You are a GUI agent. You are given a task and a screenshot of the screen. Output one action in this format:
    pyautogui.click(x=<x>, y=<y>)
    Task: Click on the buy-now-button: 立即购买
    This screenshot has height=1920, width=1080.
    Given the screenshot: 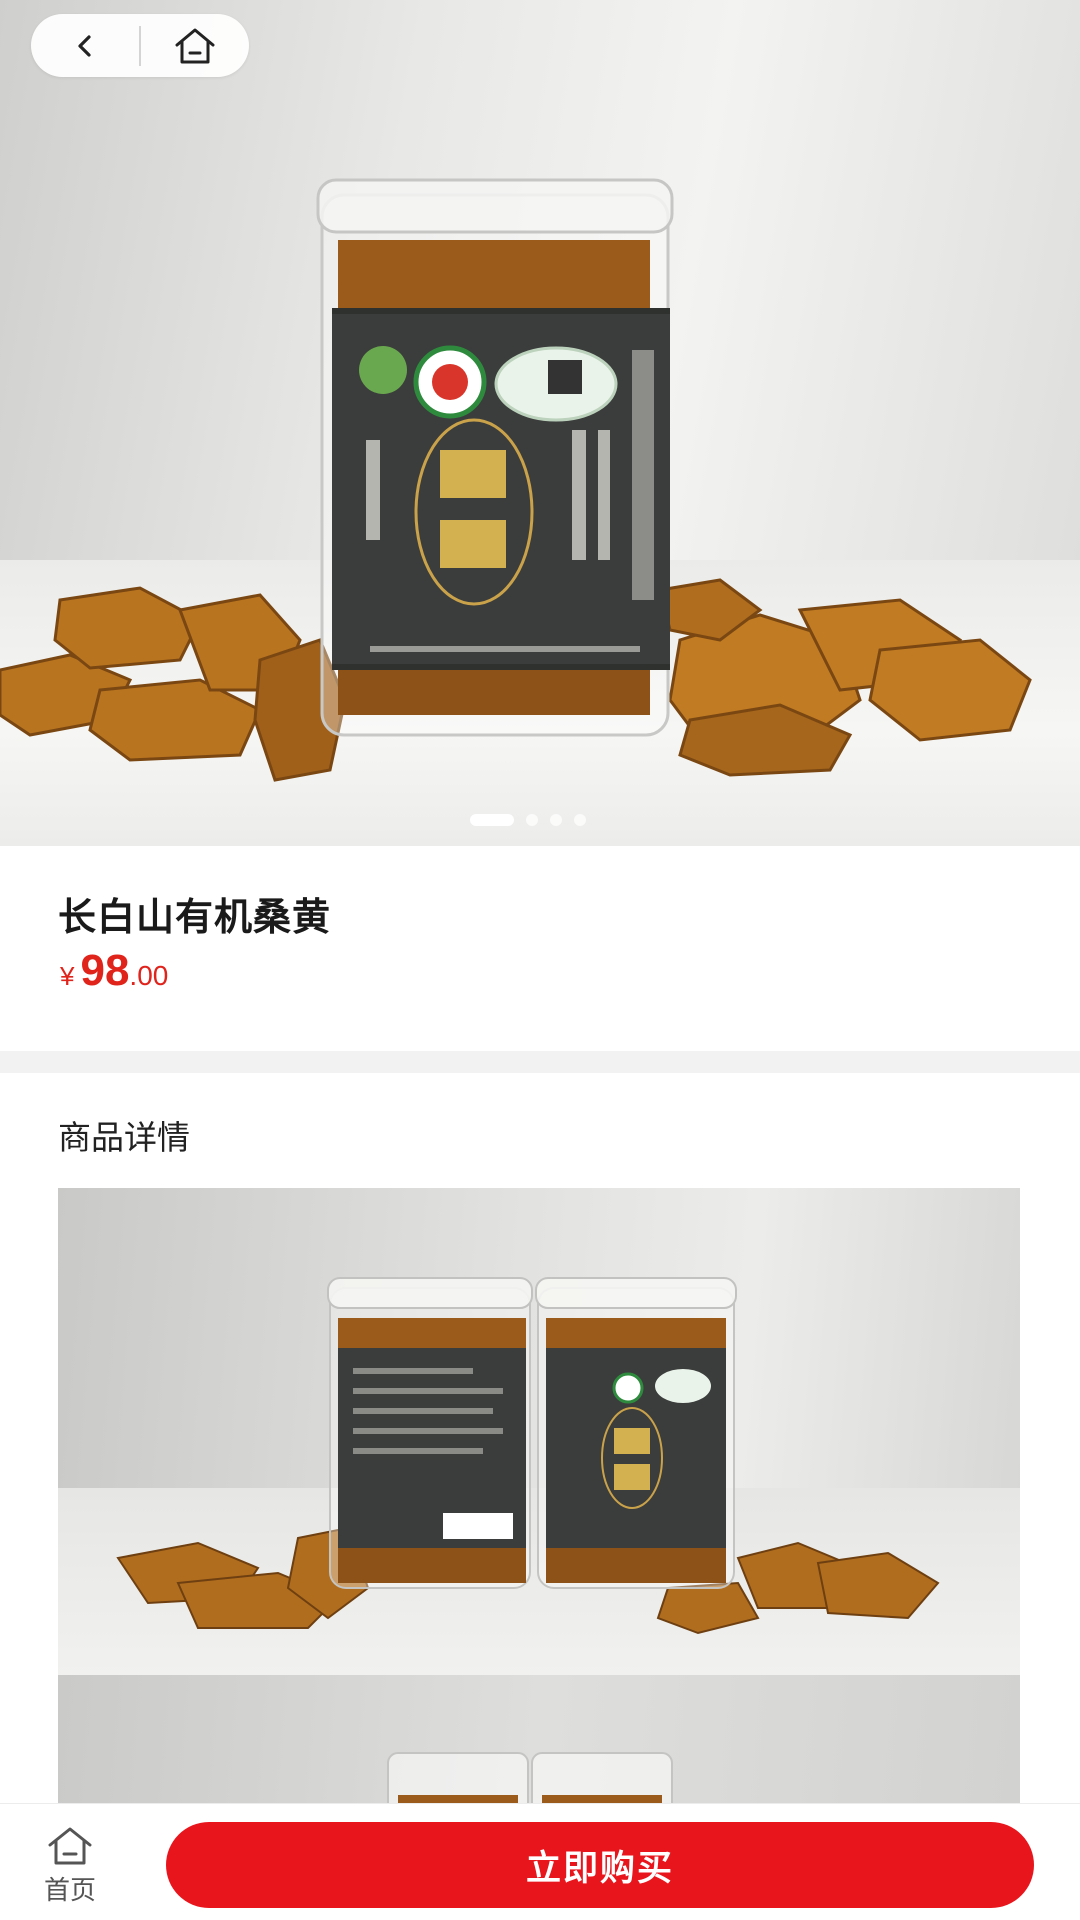 What is the action you would take?
    pyautogui.click(x=600, y=1865)
    